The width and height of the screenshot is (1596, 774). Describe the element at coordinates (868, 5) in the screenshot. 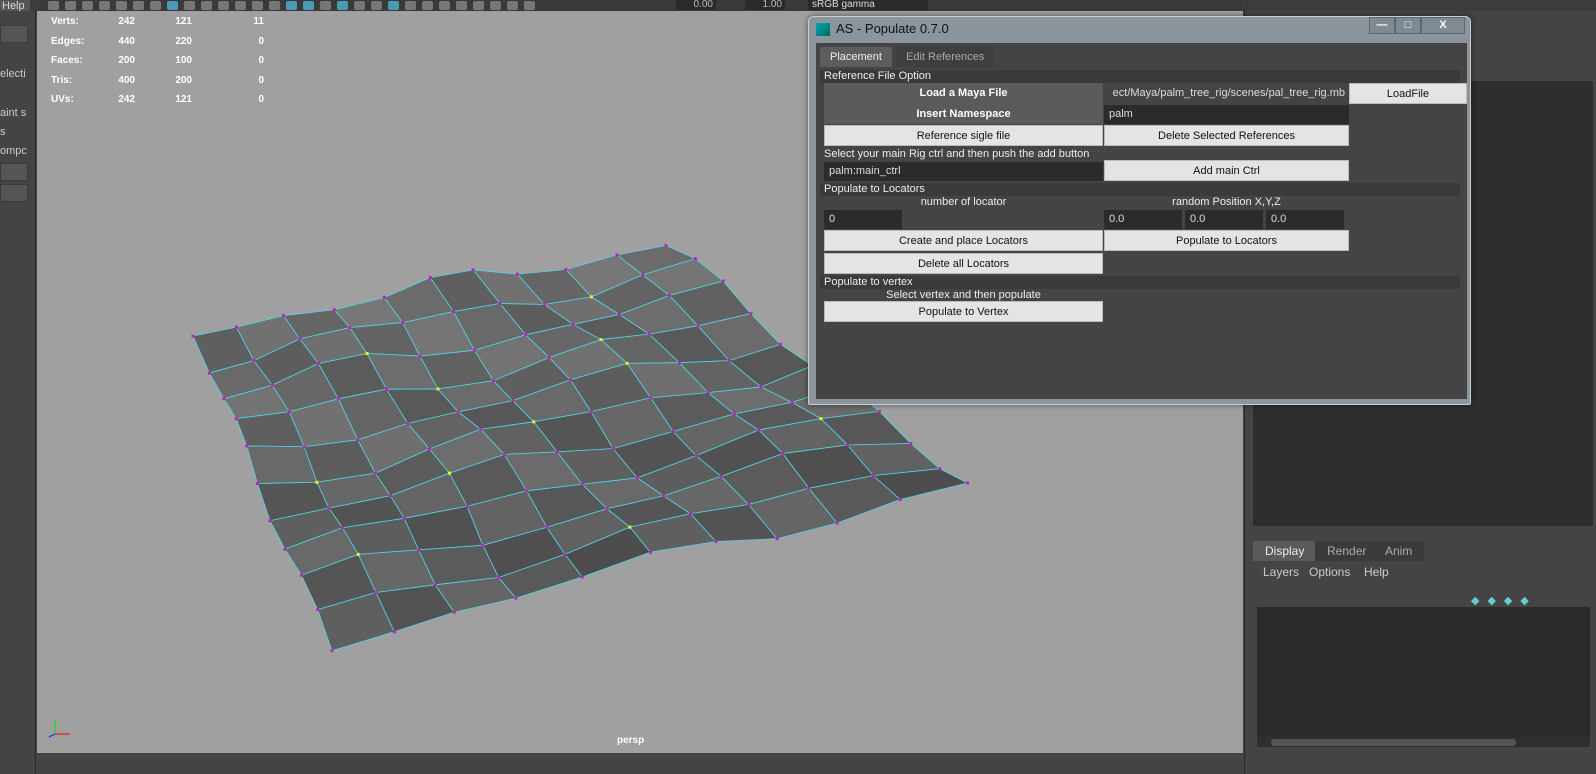

I see `color-space-select: sRGB gamma` at that location.